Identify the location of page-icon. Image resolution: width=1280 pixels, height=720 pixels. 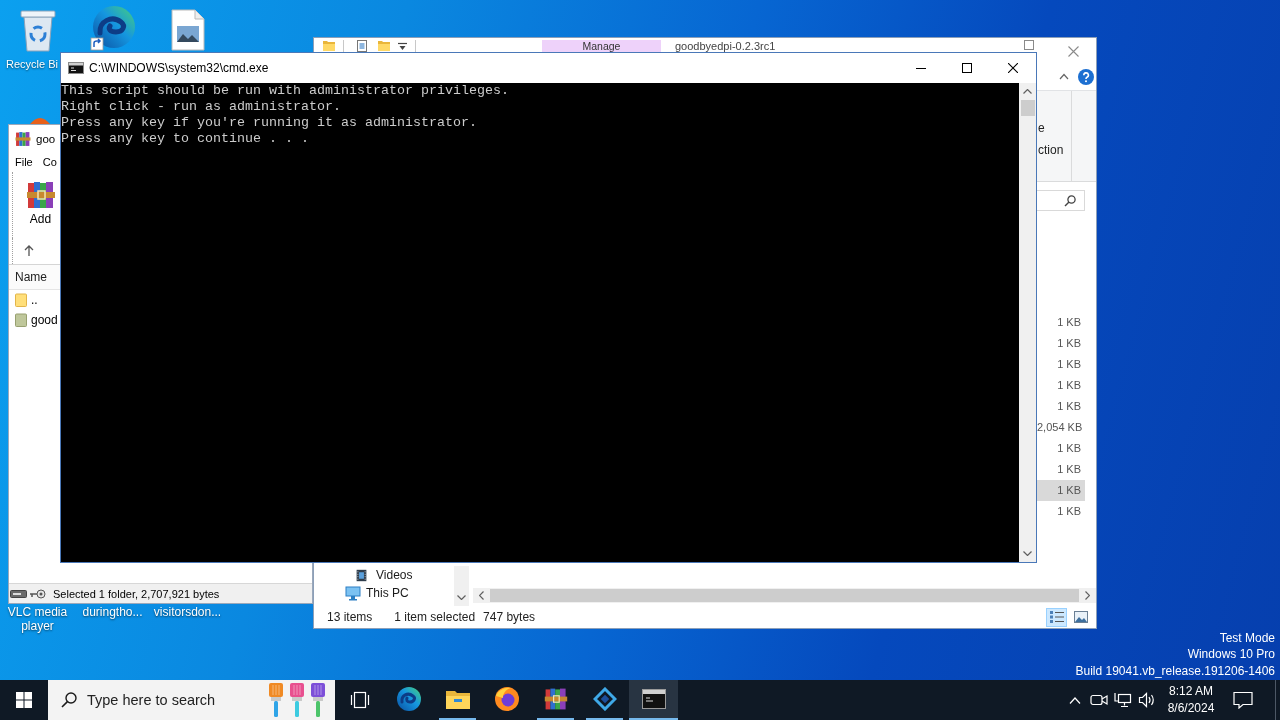
(362, 46).